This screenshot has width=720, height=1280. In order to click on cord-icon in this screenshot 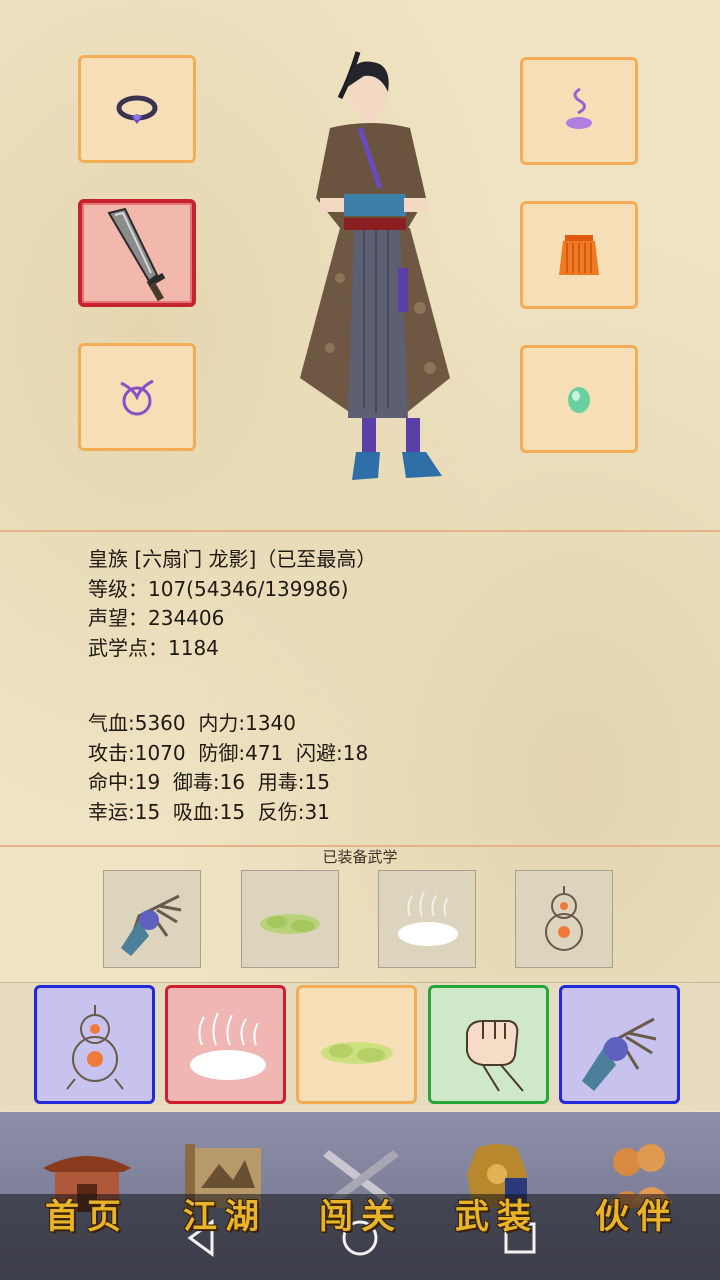, I will do `click(137, 397)`.